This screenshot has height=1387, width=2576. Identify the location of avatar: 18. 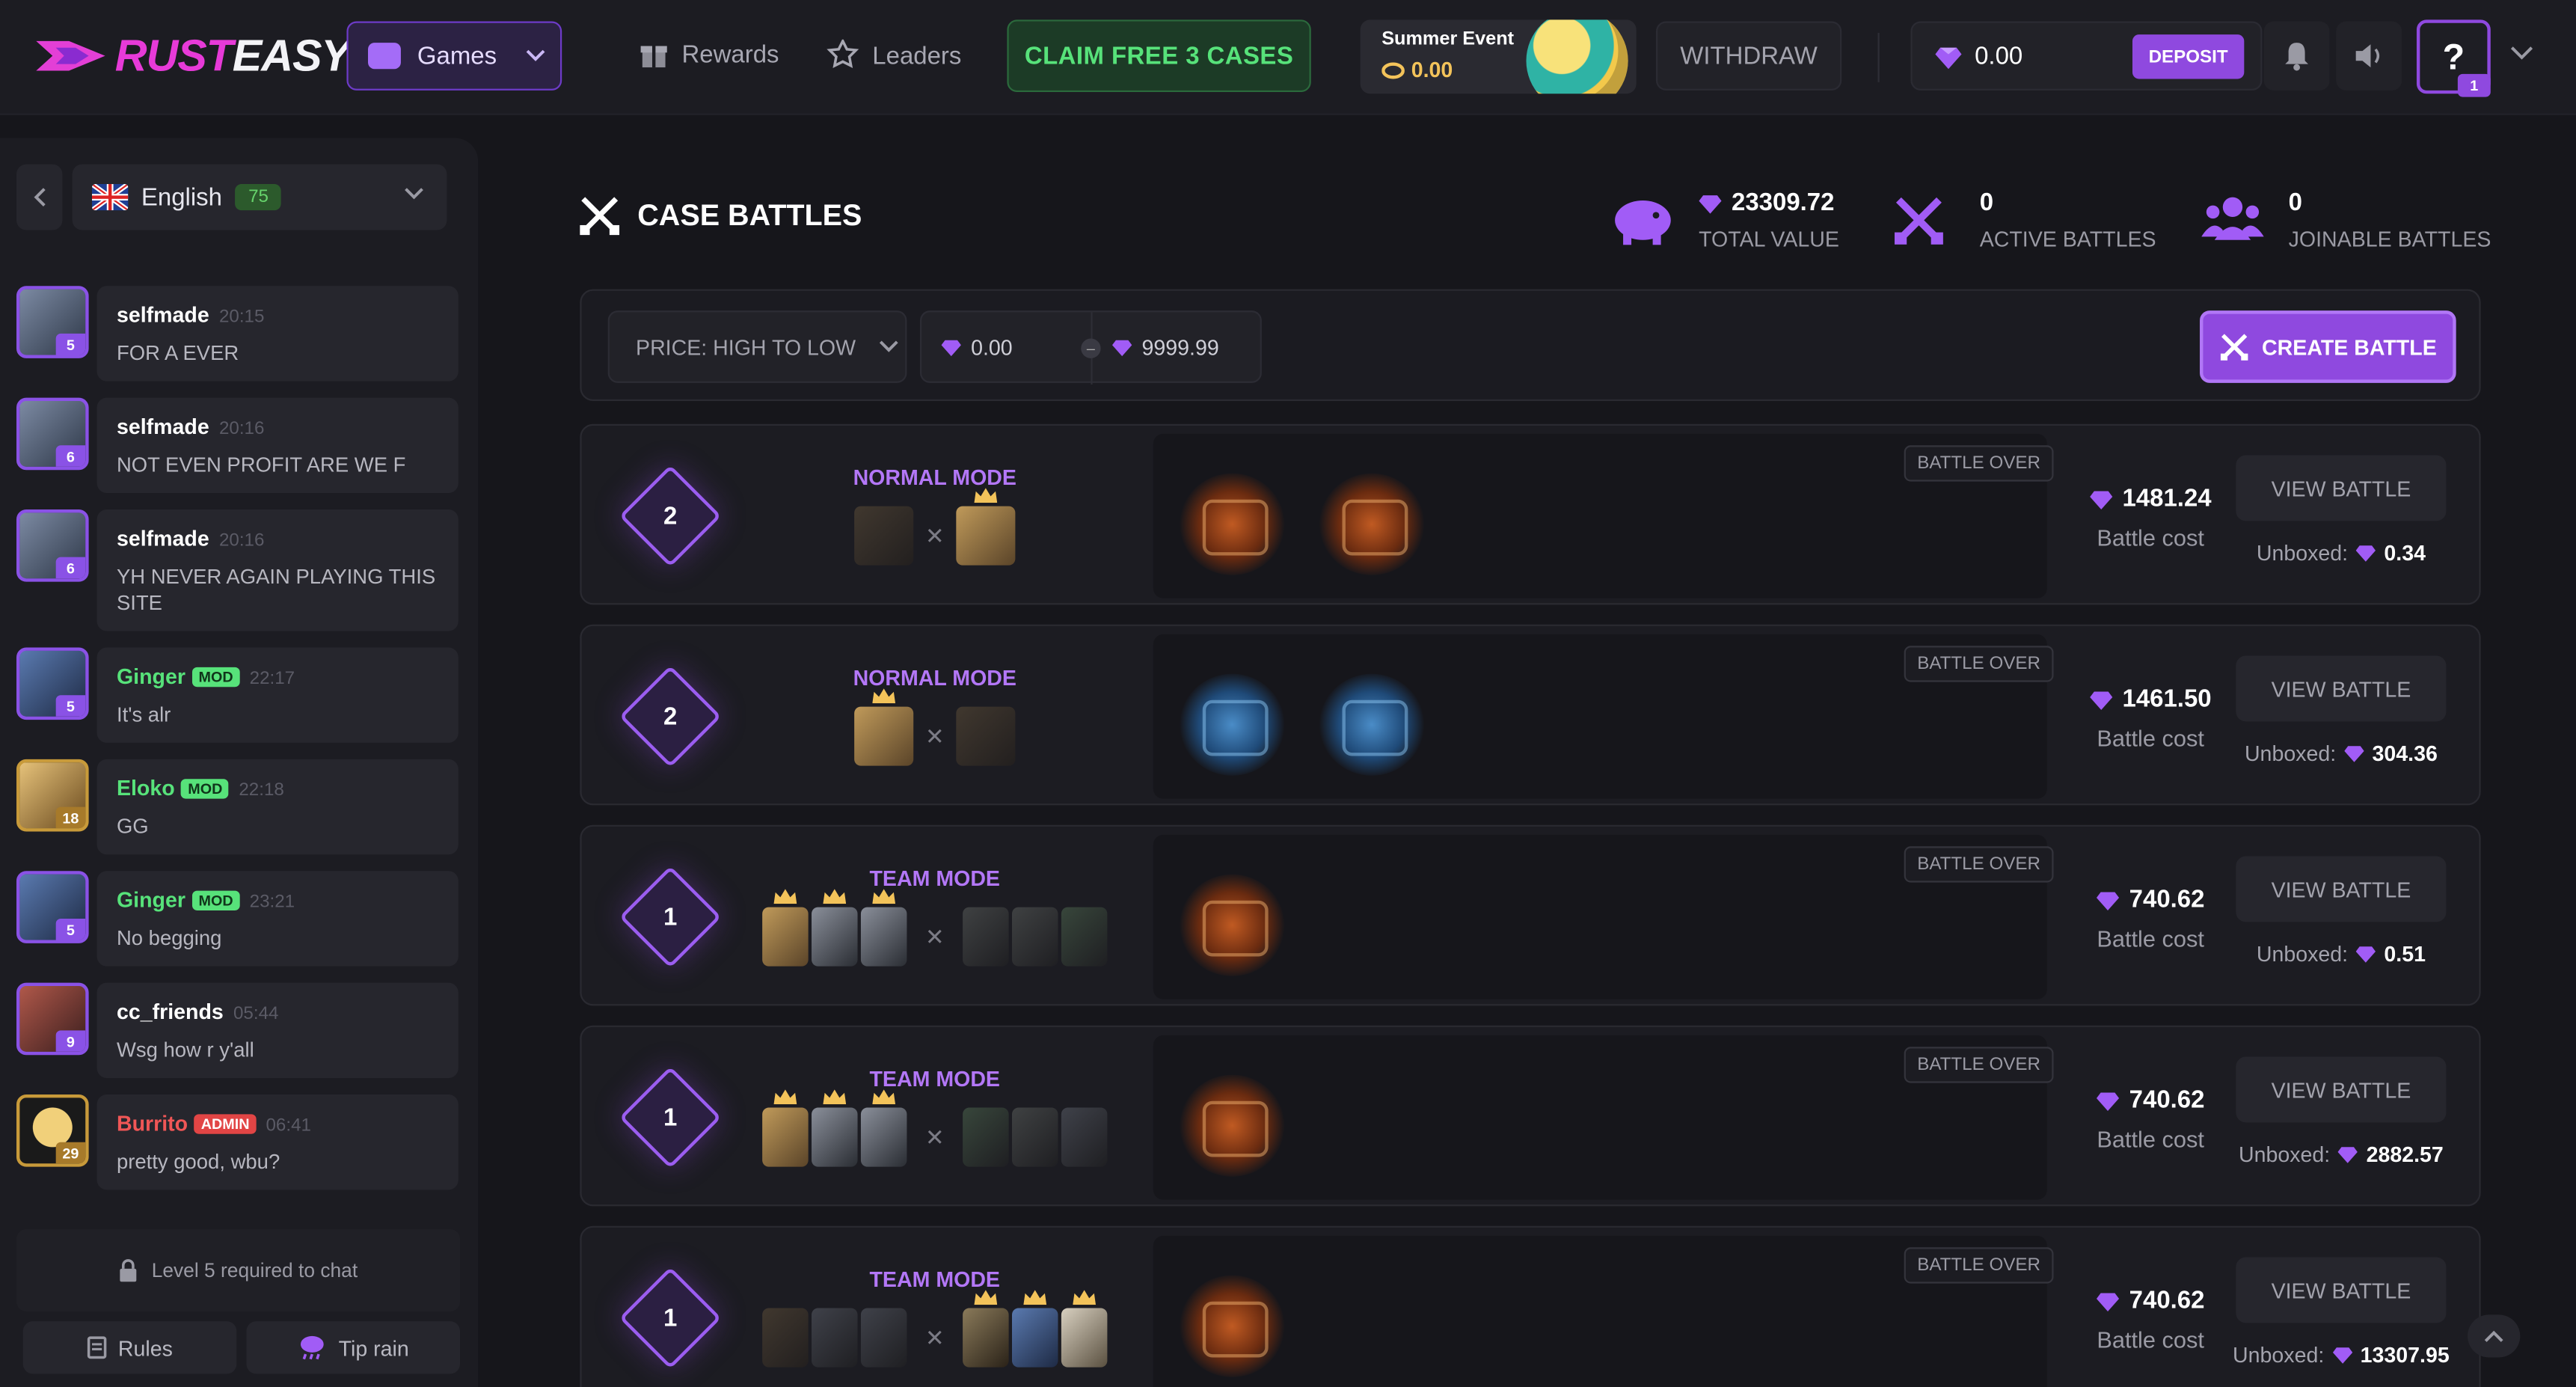
(52, 795).